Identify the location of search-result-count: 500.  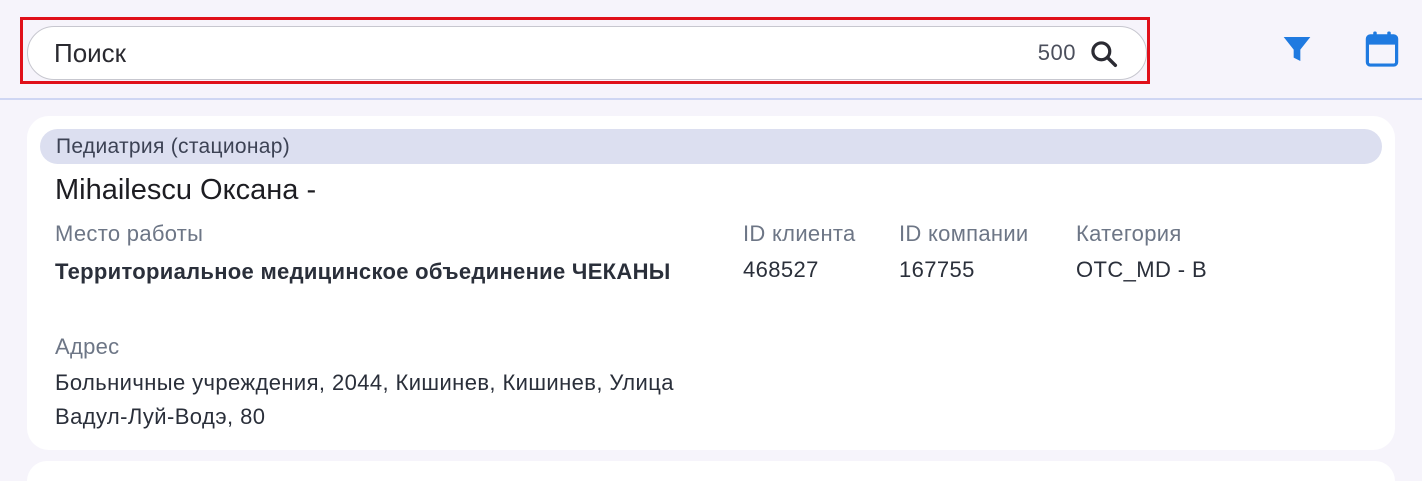
(1056, 52).